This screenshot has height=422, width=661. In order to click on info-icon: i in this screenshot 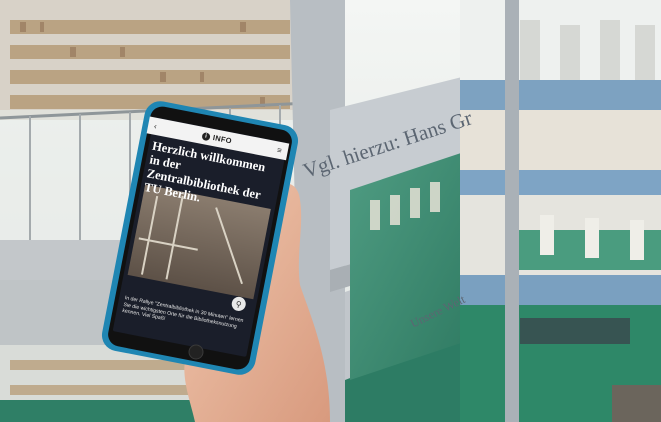, I will do `click(206, 136)`.